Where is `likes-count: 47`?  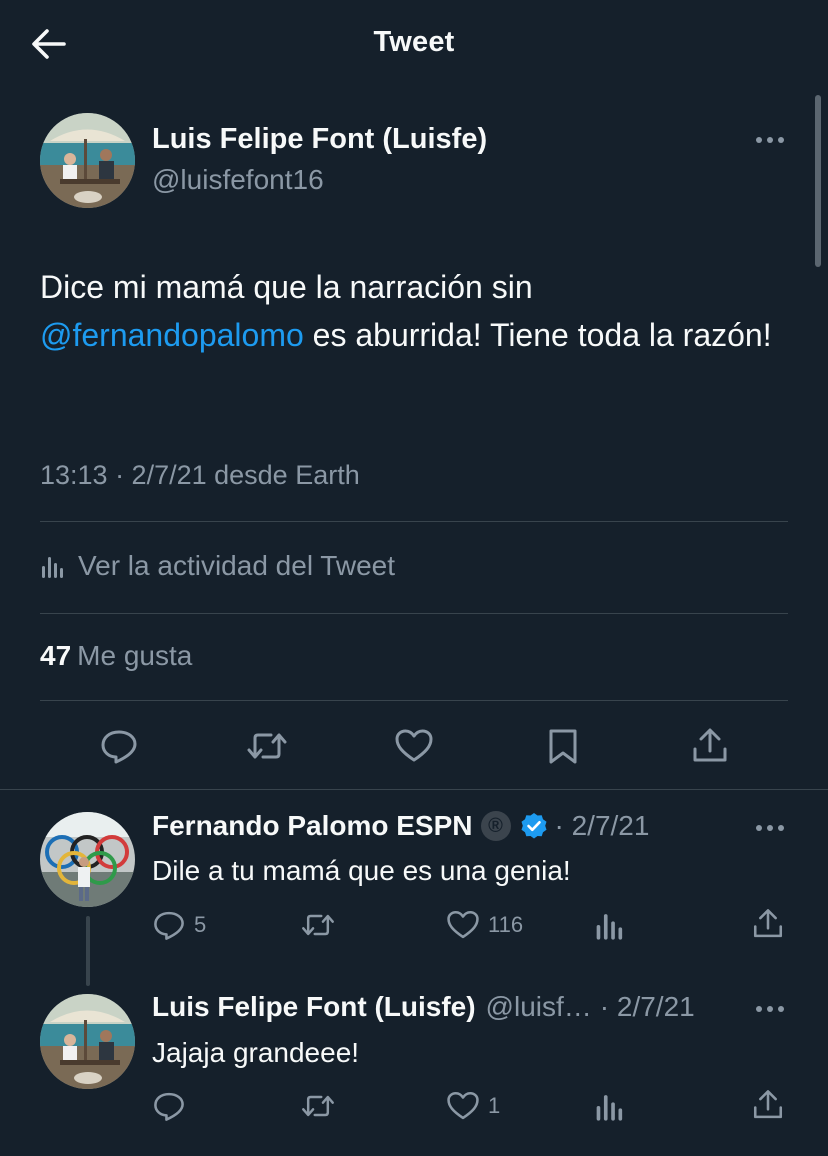 likes-count: 47 is located at coordinates (56, 655).